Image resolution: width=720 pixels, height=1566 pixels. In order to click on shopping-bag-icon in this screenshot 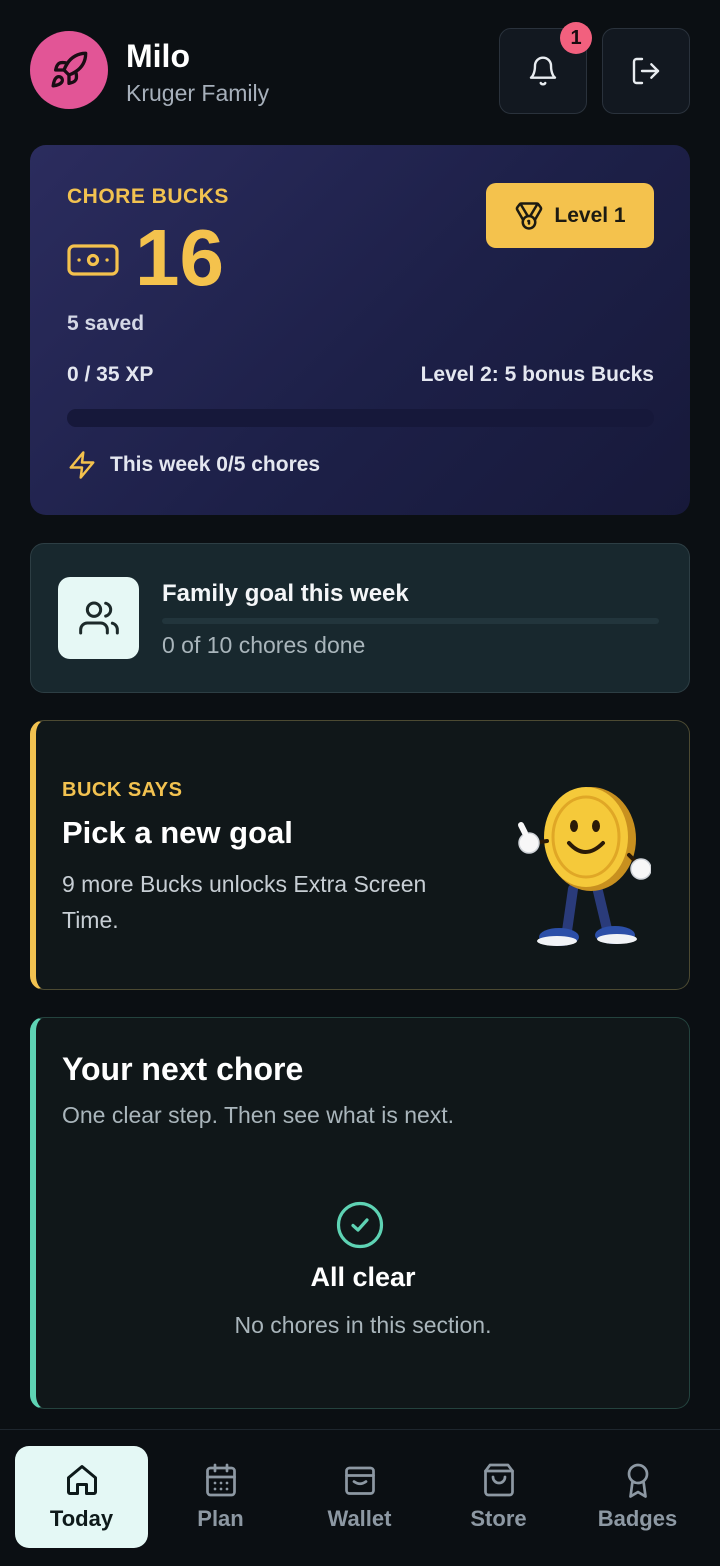, I will do `click(498, 1480)`.